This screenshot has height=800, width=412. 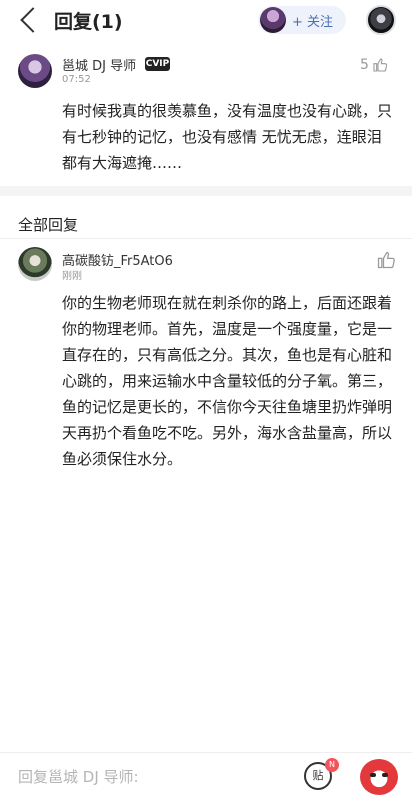 What do you see at coordinates (72, 276) in the screenshot?
I see `reply-time: 刚刚` at bounding box center [72, 276].